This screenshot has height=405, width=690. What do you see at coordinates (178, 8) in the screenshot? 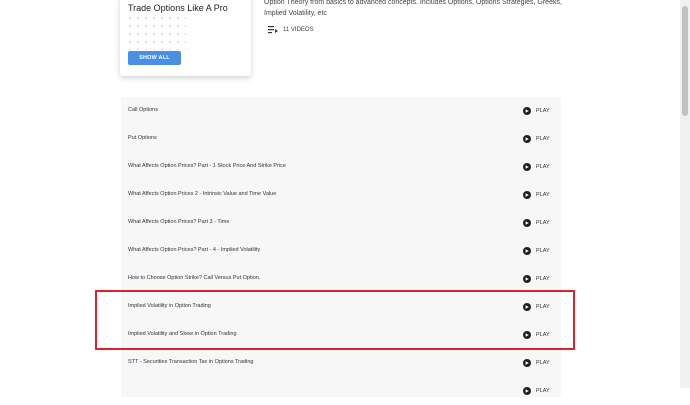
I see `card-title: Trade Options Like A Pro` at bounding box center [178, 8].